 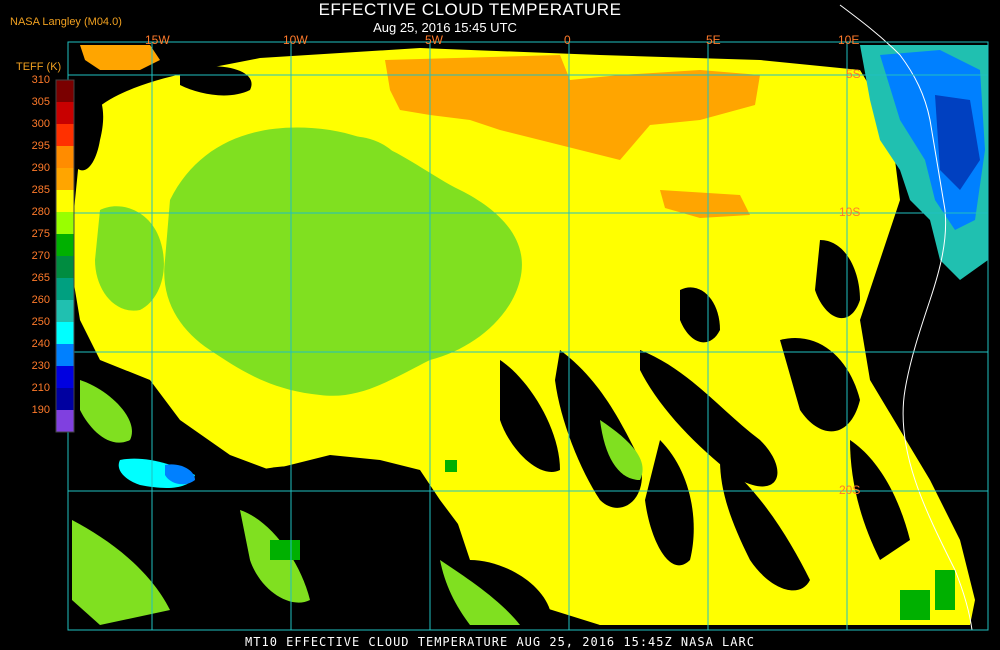 I want to click on colorbar-label: 285, so click(x=40, y=190).